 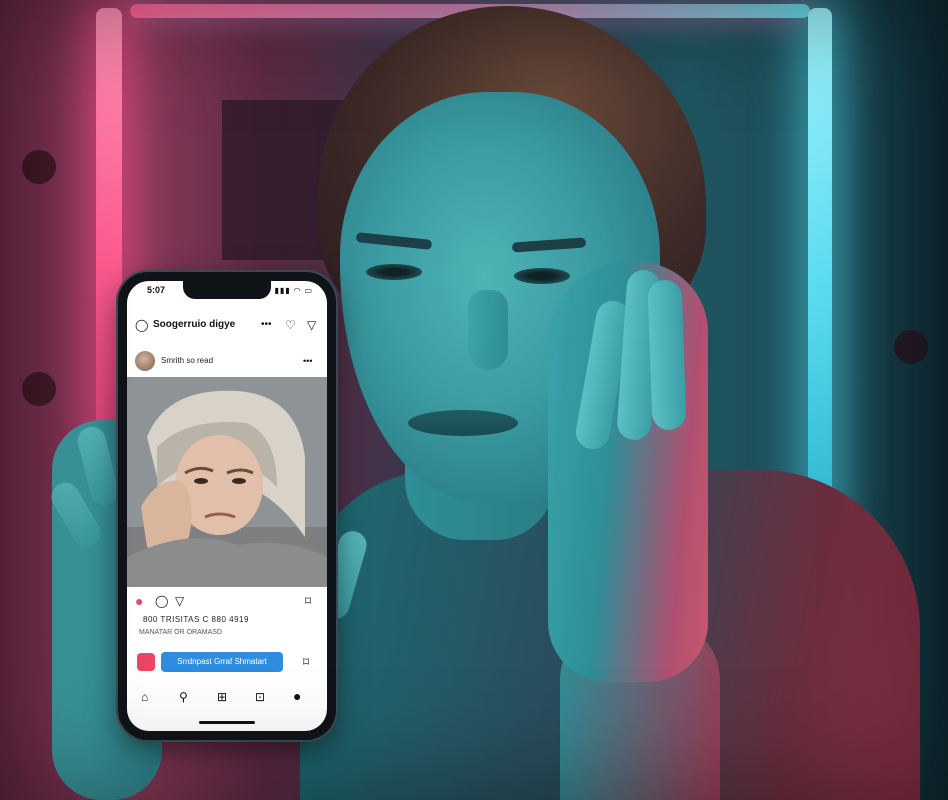 I want to click on home-indicator, so click(x=227, y=722).